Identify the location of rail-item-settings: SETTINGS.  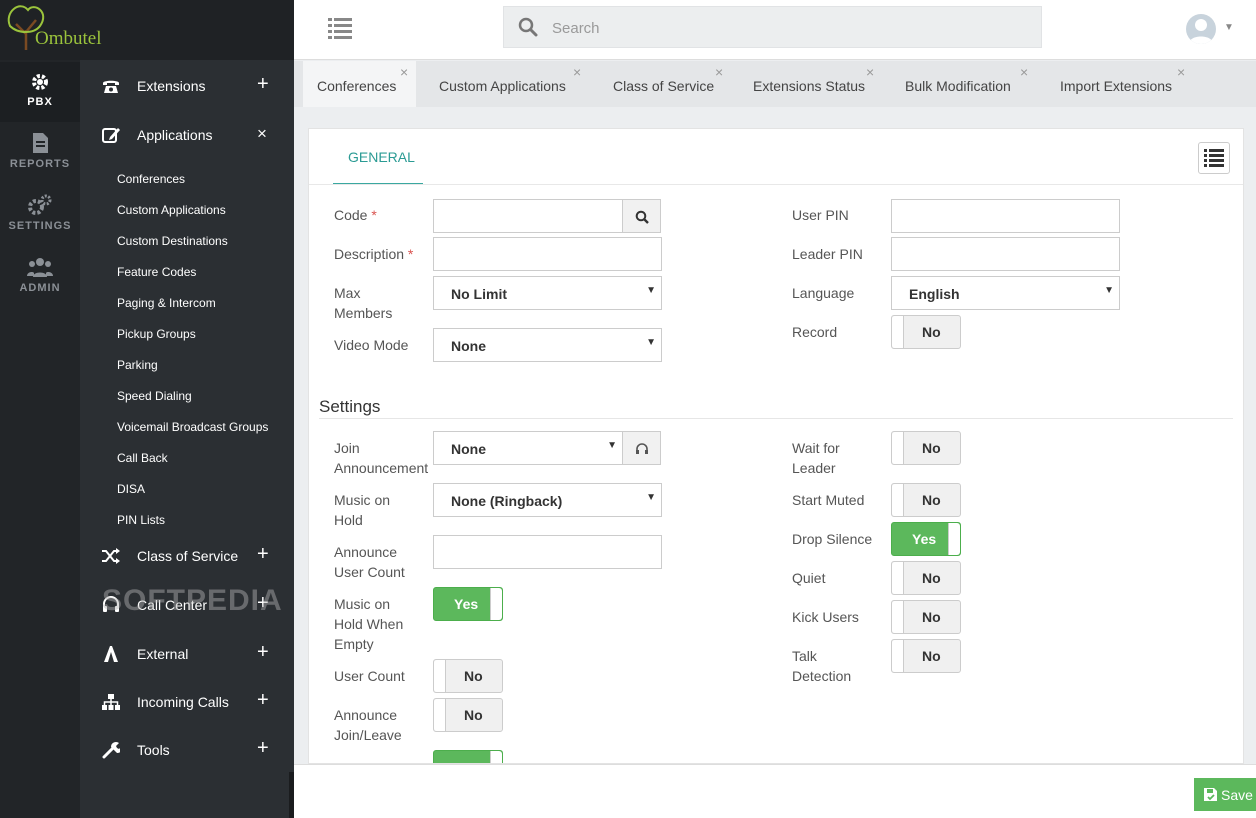
(40, 219).